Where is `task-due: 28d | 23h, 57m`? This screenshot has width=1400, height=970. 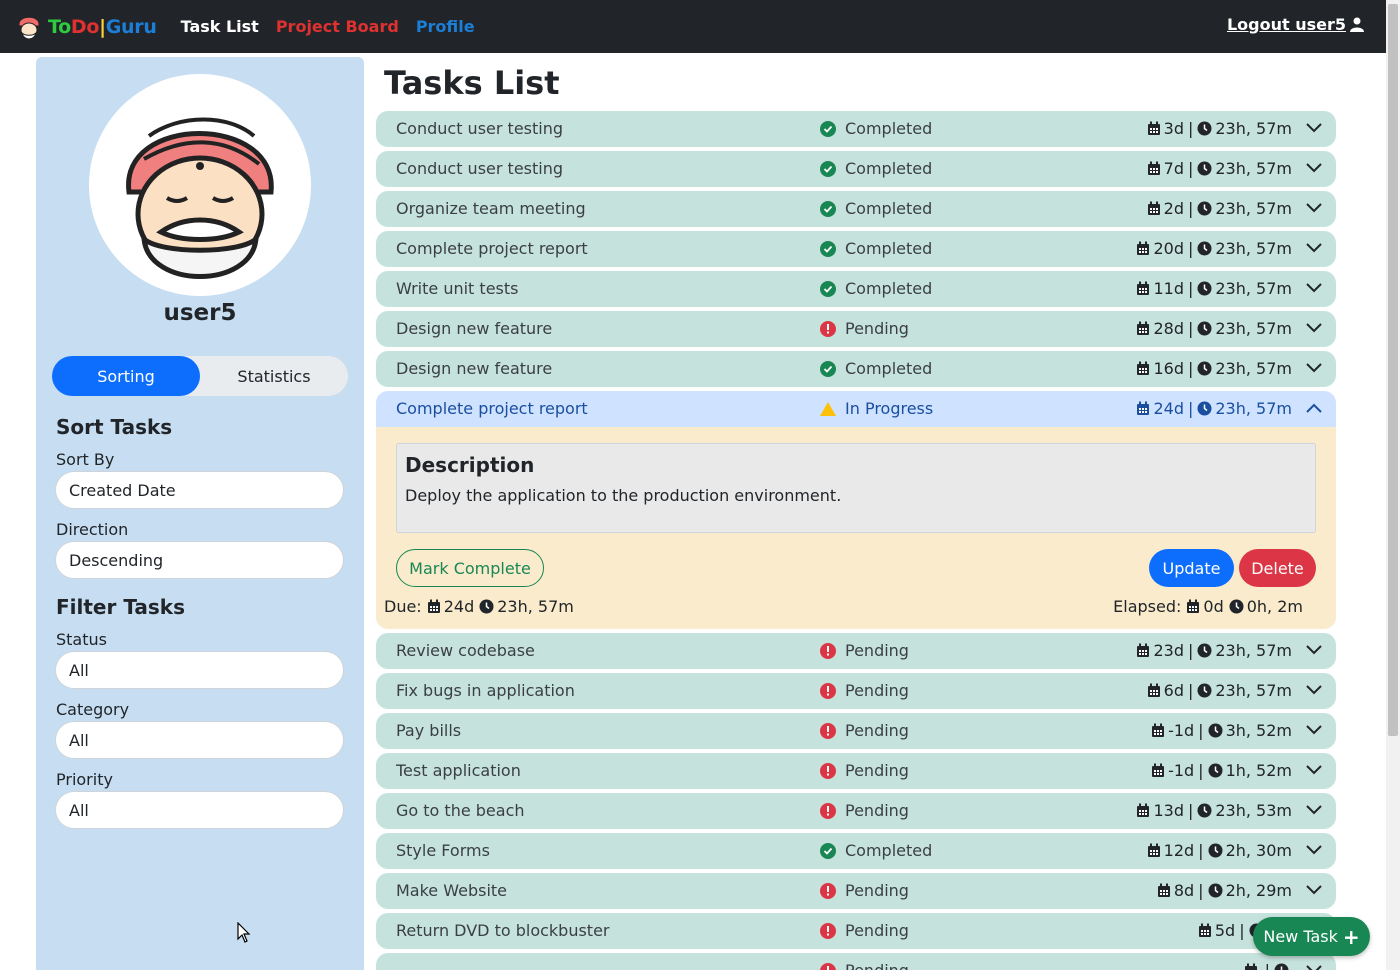
task-due: 28d | 23h, 57m is located at coordinates (1214, 328).